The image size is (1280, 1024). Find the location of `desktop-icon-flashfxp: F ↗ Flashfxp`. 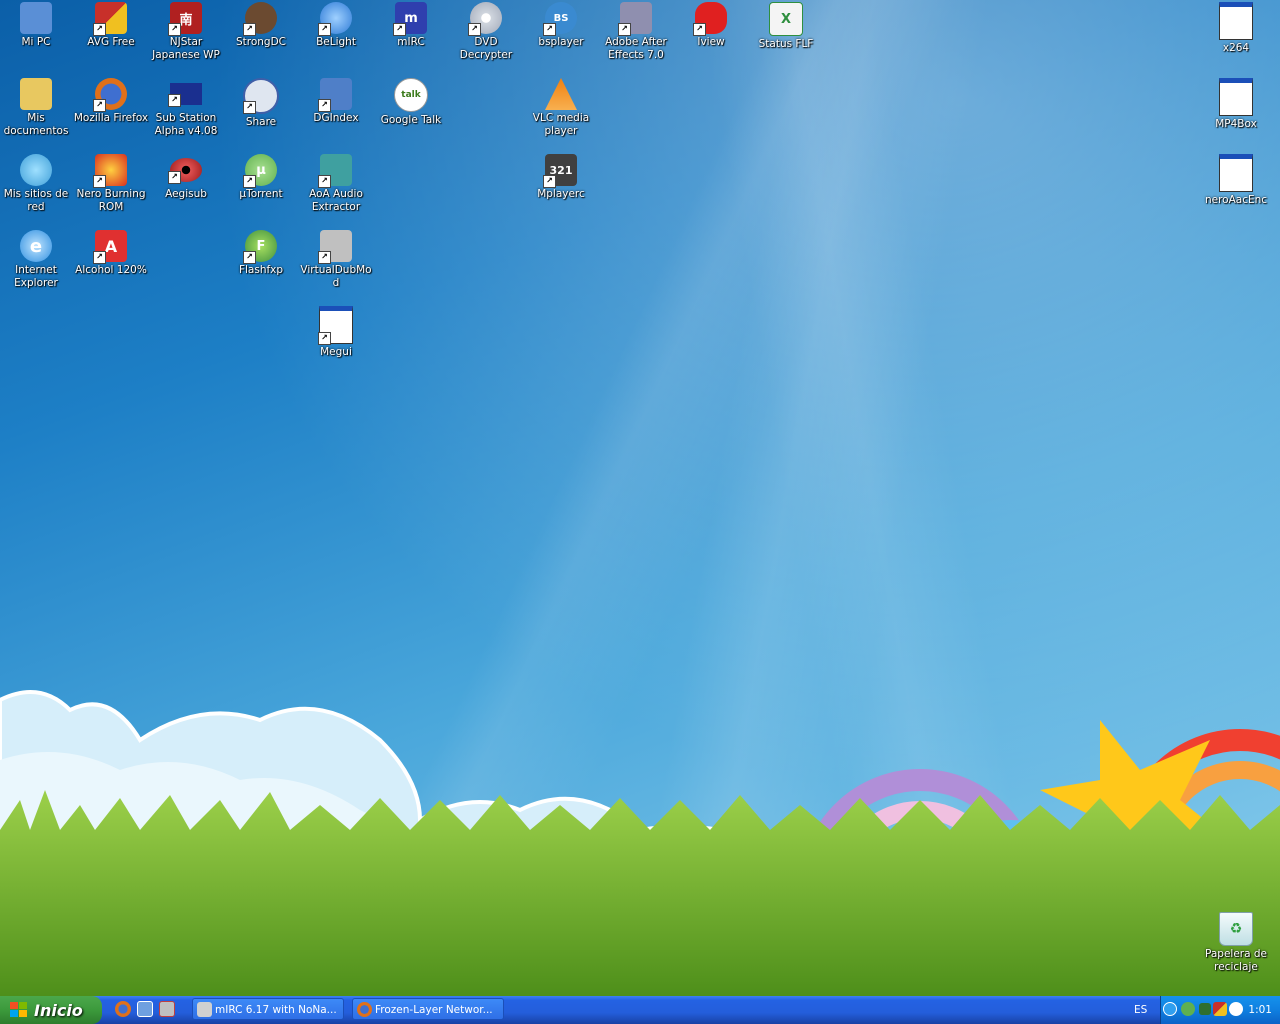

desktop-icon-flashfxp: F ↗ Flashfxp is located at coordinates (261, 253).